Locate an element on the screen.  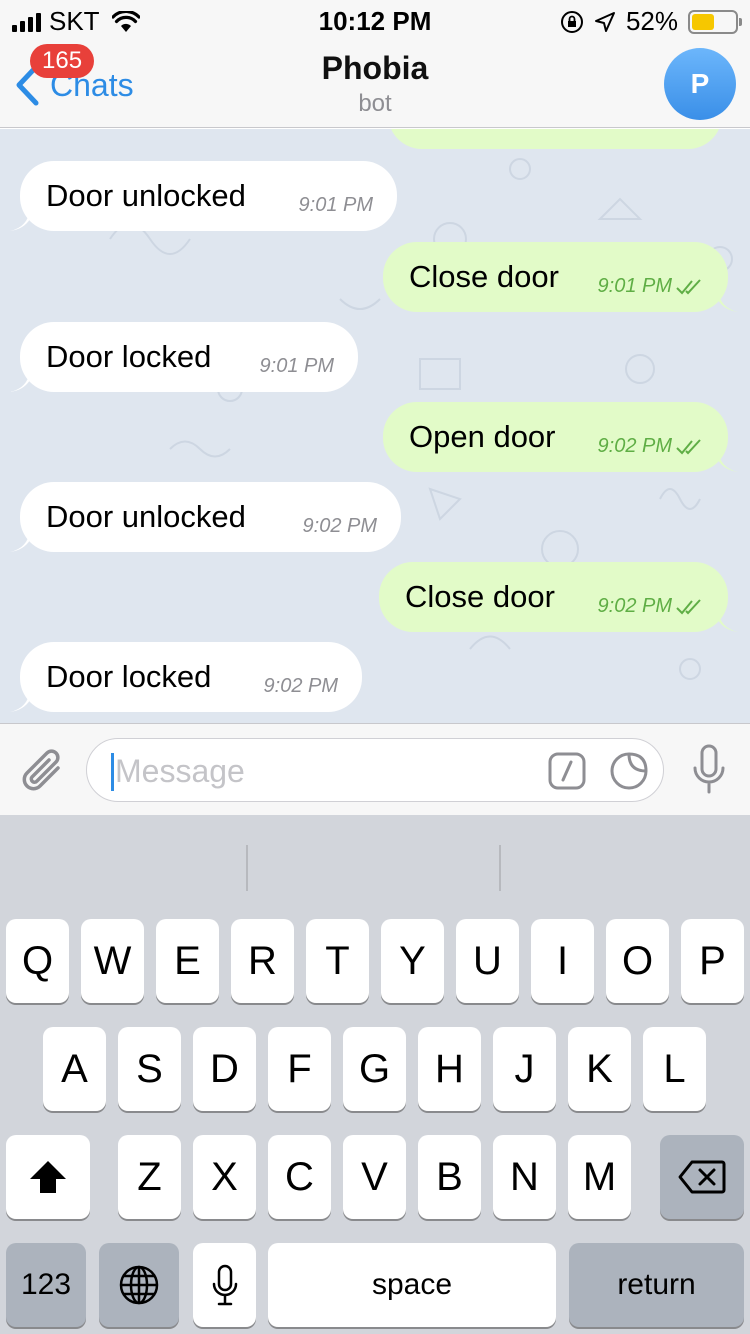
key-o: O is located at coordinates (637, 961).